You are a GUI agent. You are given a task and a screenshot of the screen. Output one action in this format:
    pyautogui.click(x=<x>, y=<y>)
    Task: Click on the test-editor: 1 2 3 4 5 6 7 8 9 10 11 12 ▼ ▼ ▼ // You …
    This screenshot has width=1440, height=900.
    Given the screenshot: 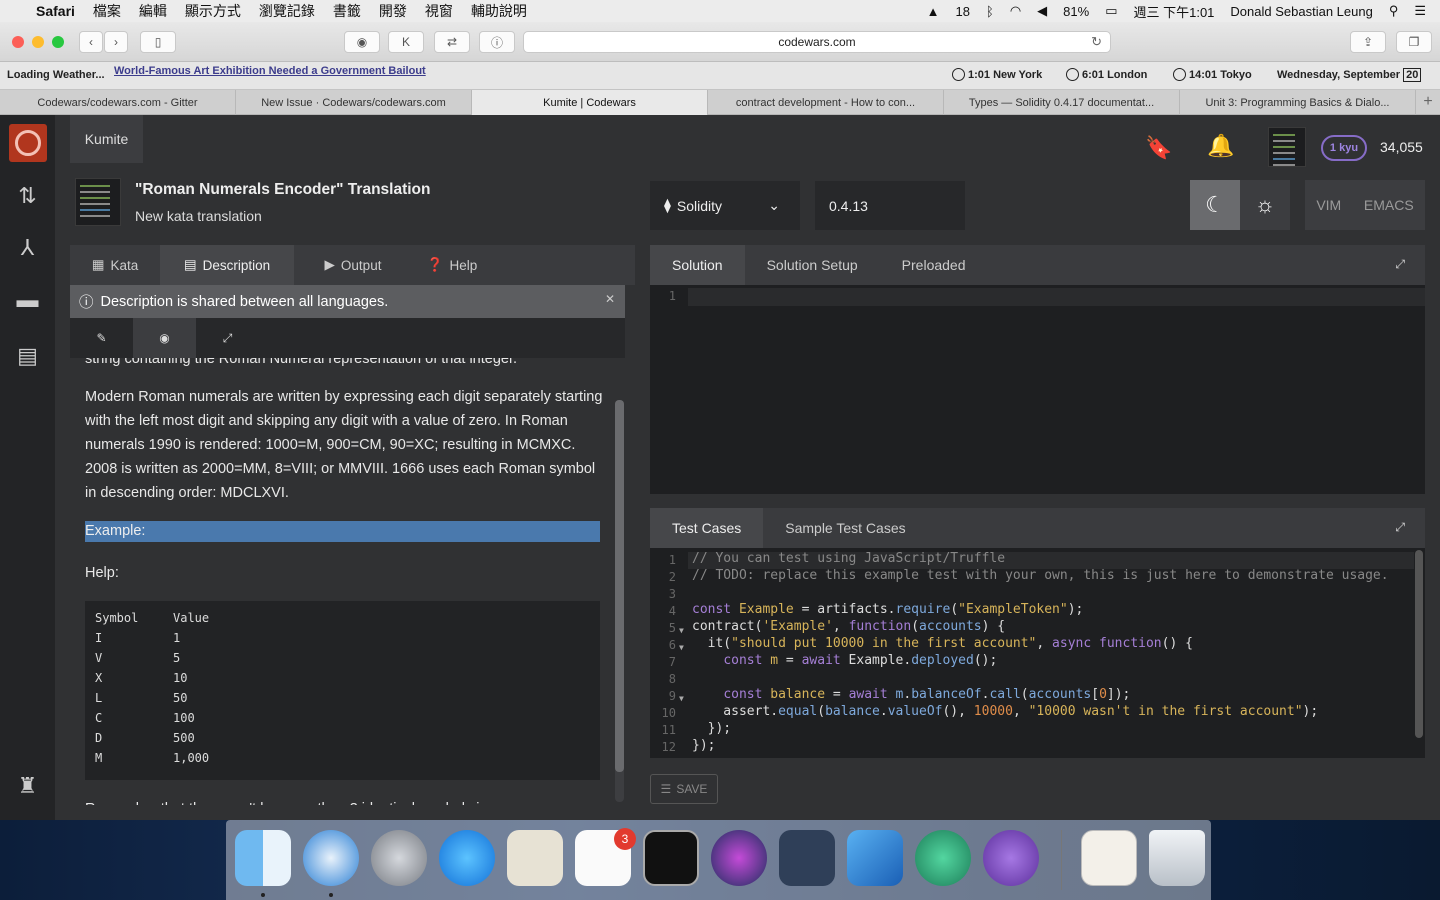 What is the action you would take?
    pyautogui.click(x=1037, y=653)
    